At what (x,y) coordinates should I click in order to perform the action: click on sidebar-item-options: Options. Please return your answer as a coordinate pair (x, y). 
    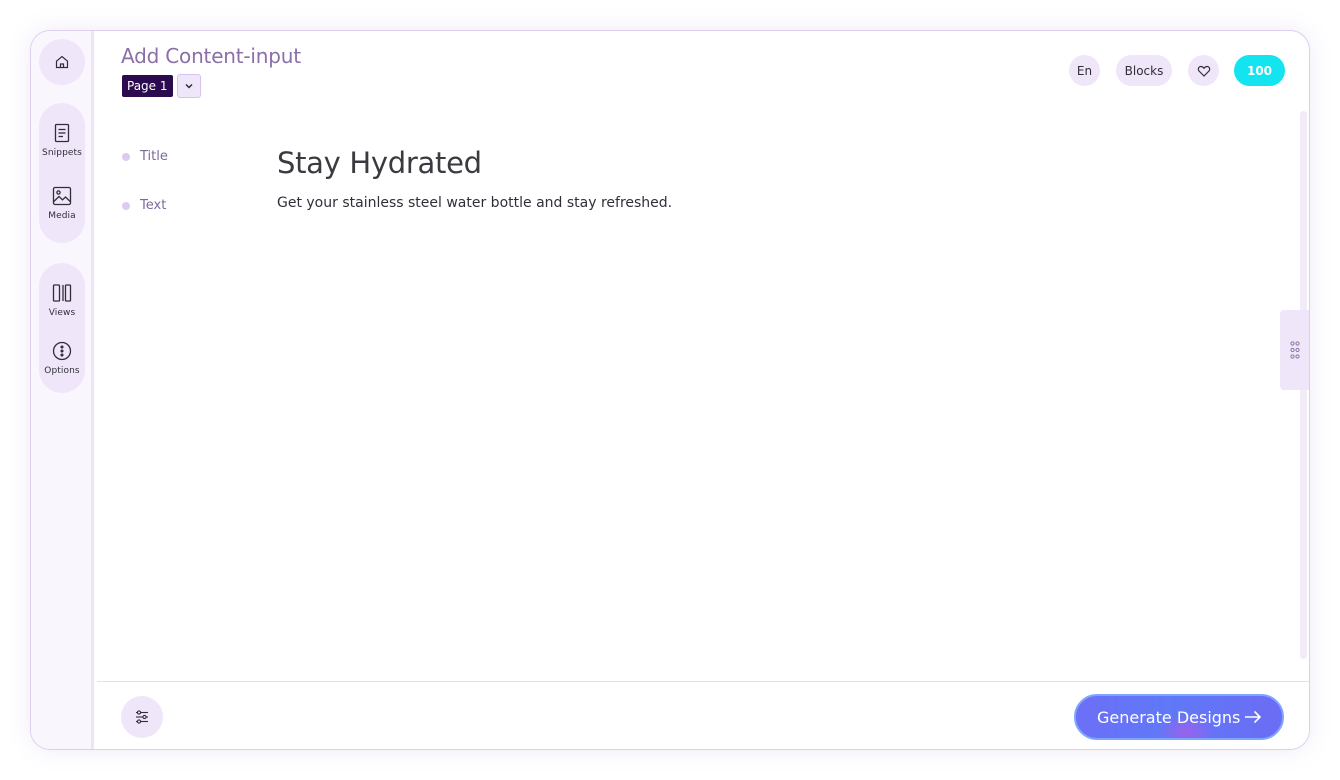
    Looking at the image, I should click on (62, 369).